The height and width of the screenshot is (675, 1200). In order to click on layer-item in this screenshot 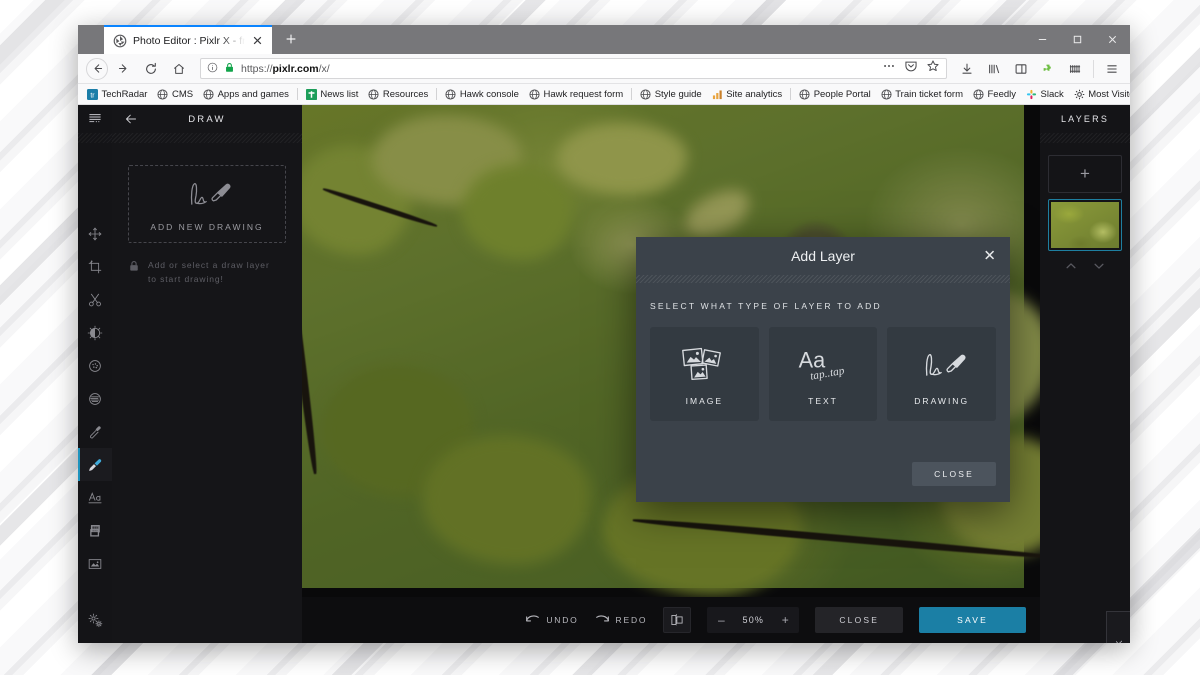, I will do `click(1085, 225)`.